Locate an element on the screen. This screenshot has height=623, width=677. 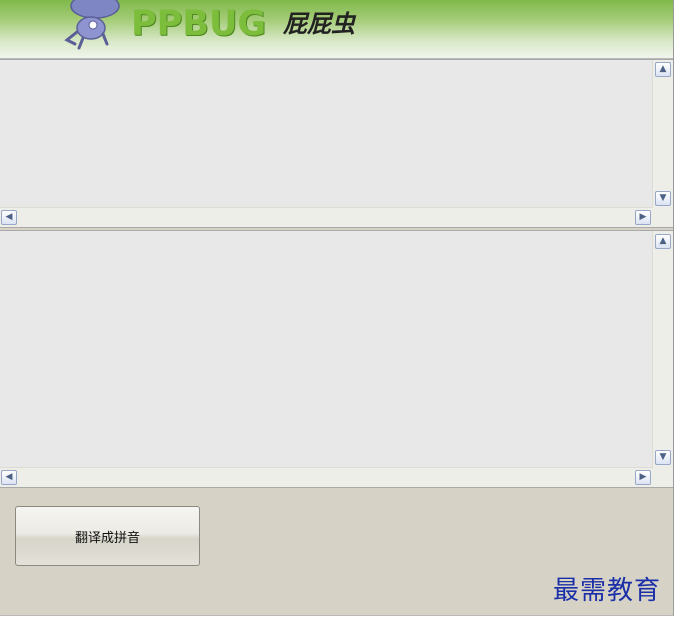
translate-to-pinyin-button: 翻译成拼音 is located at coordinates (107, 536).